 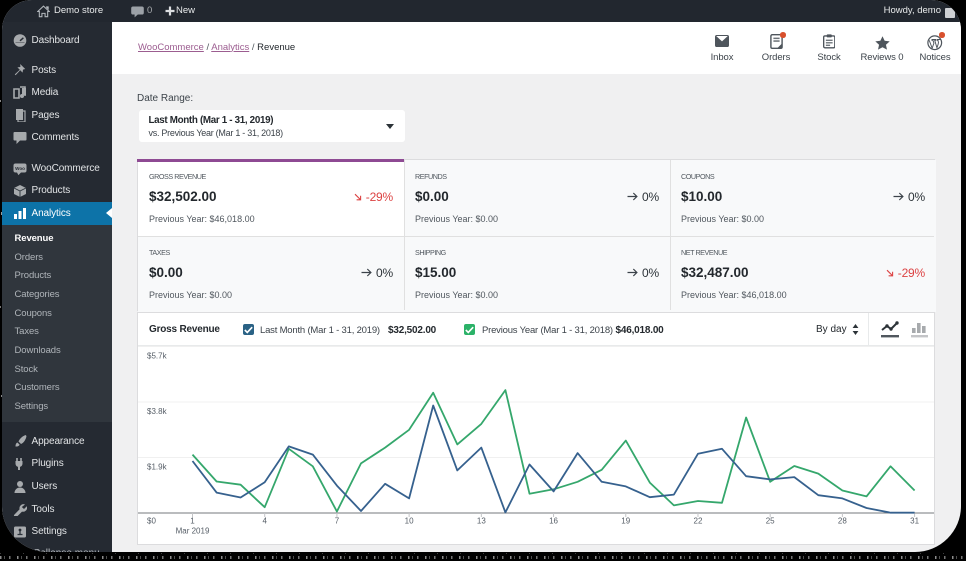 What do you see at coordinates (192, 521) in the screenshot?
I see `svg-text: 1` at bounding box center [192, 521].